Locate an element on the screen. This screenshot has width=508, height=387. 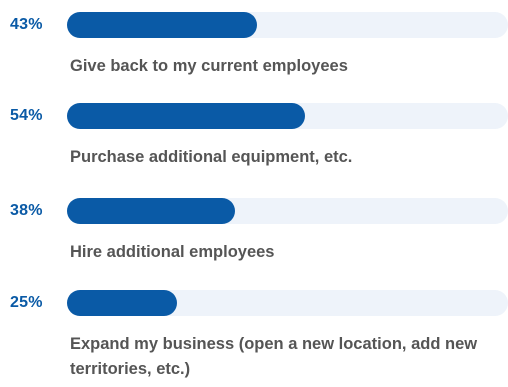
percent-label: 38% is located at coordinates (26, 210).